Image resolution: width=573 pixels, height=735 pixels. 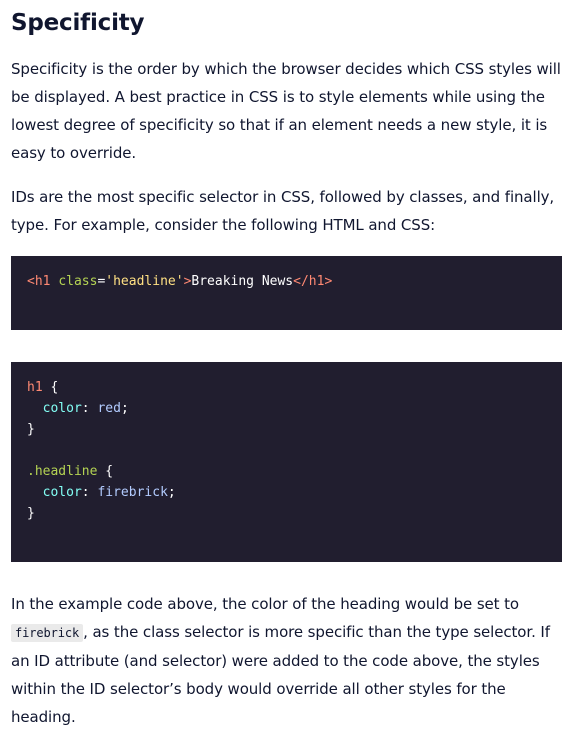 What do you see at coordinates (109, 408) in the screenshot?
I see `code-value-red: red` at bounding box center [109, 408].